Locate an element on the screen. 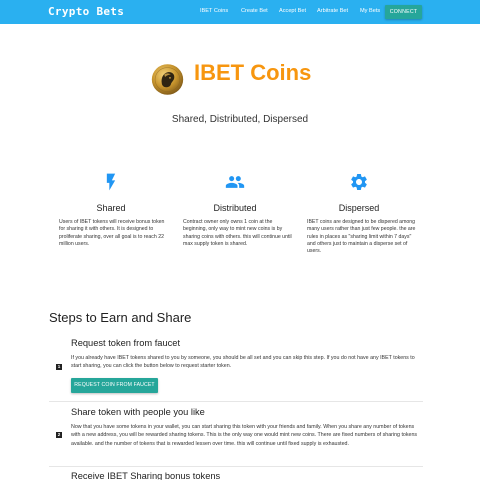 This screenshot has width=480, height=480. page-title: IBET Coins is located at coordinates (253, 72).